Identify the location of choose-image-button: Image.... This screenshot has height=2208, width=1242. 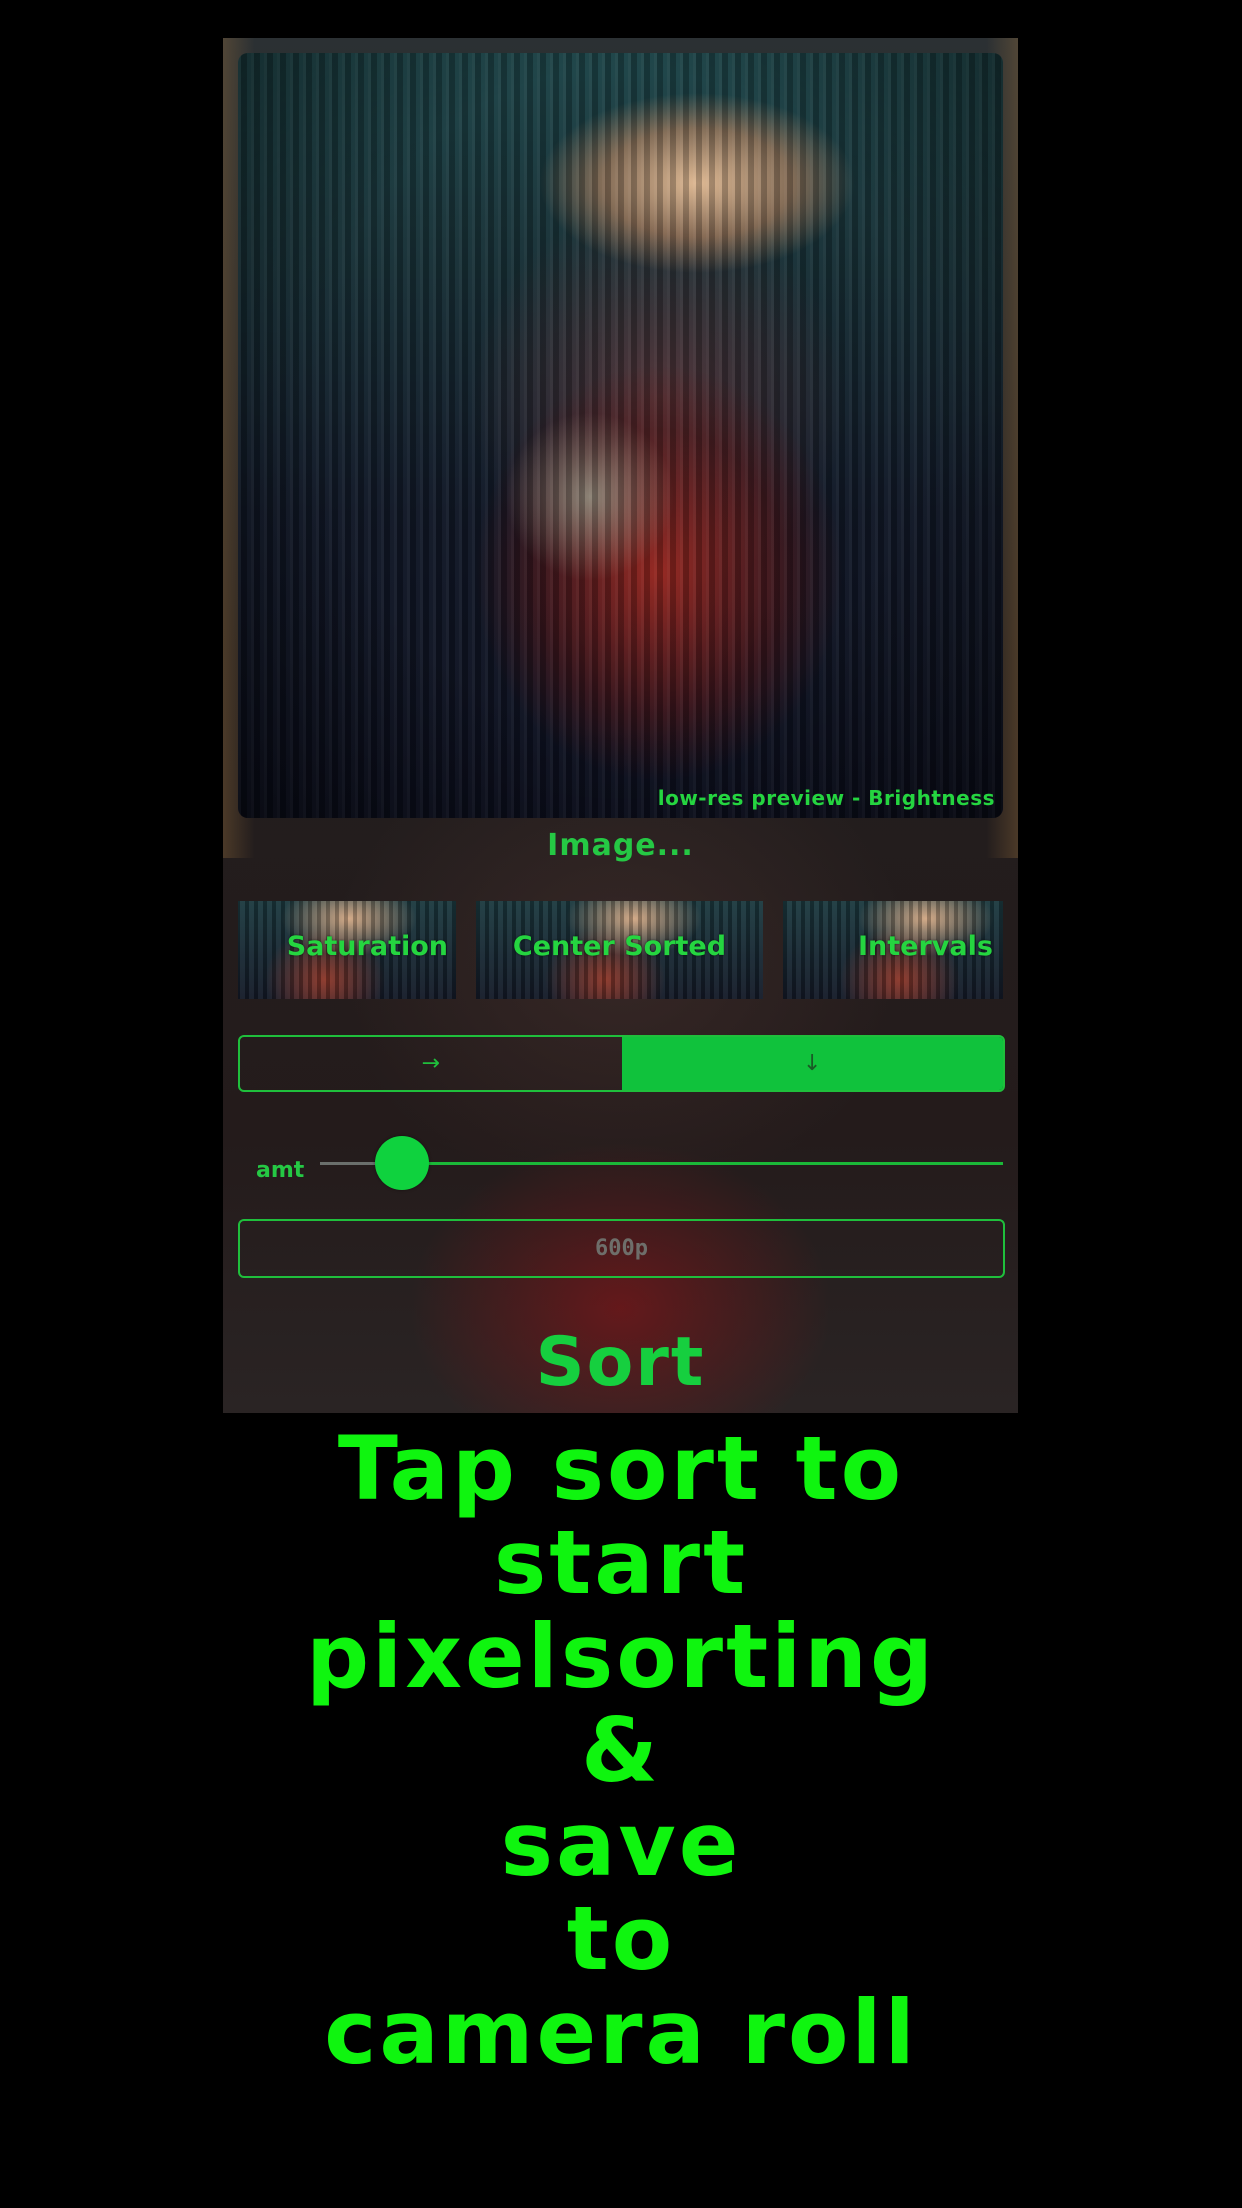
(620, 845).